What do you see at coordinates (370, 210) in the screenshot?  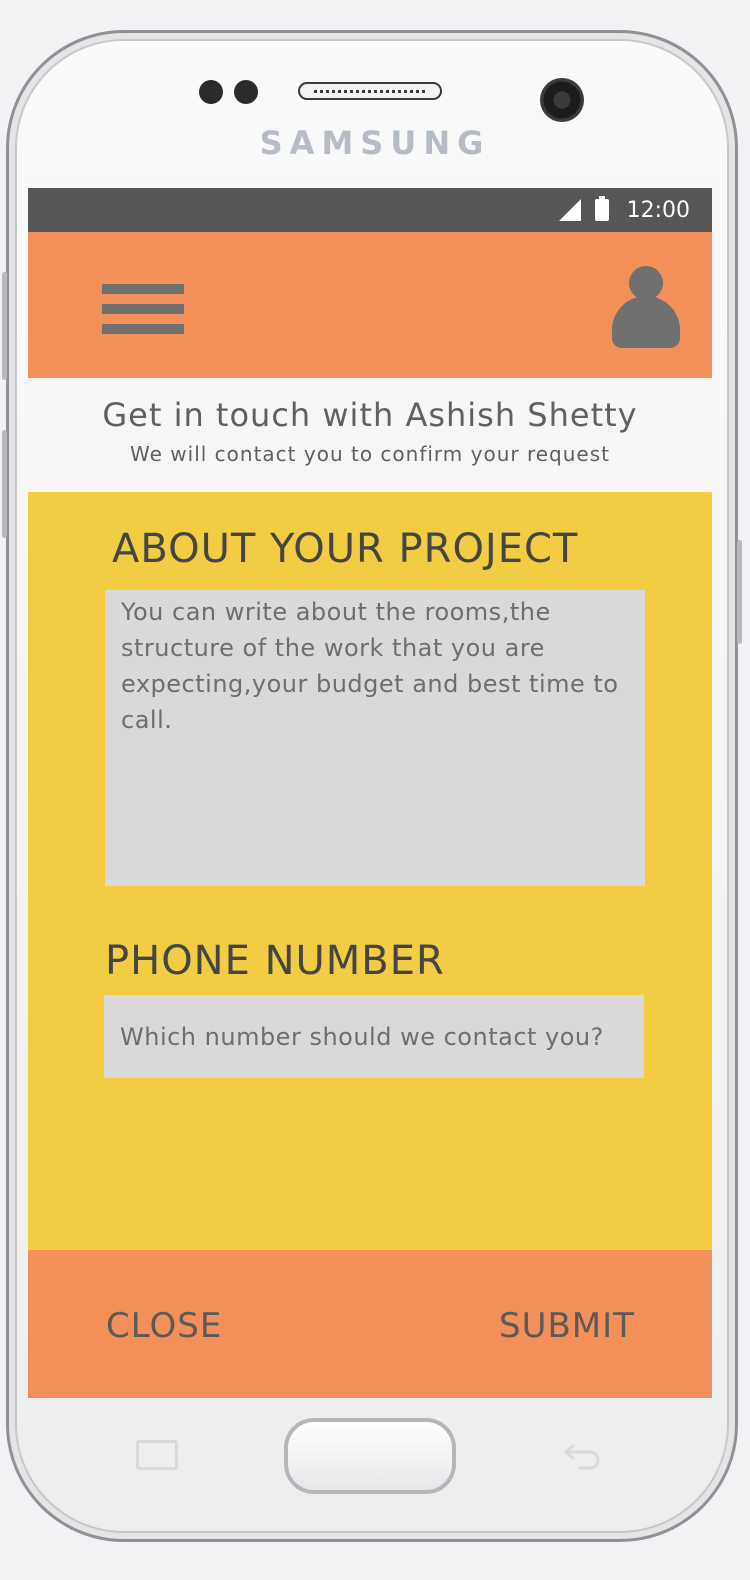 I see `status-bar: 12:00` at bounding box center [370, 210].